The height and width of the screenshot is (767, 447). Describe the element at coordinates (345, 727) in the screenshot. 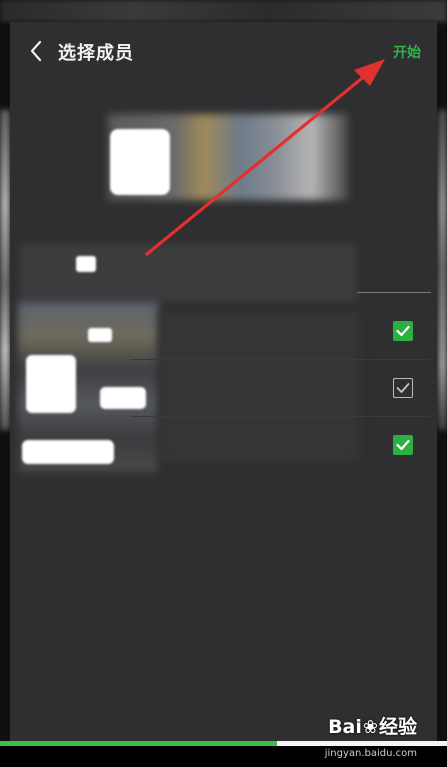

I see `watermark-logo-left: Bai` at that location.